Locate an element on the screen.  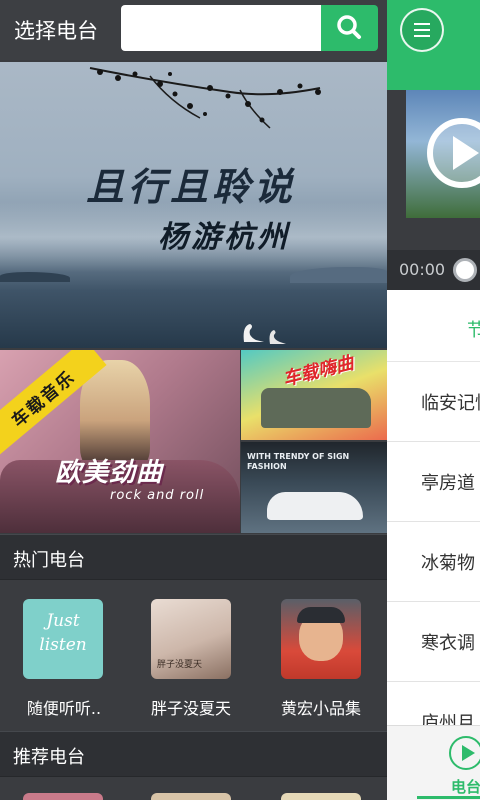
nav-active-indicator is located at coordinates (448, 797).